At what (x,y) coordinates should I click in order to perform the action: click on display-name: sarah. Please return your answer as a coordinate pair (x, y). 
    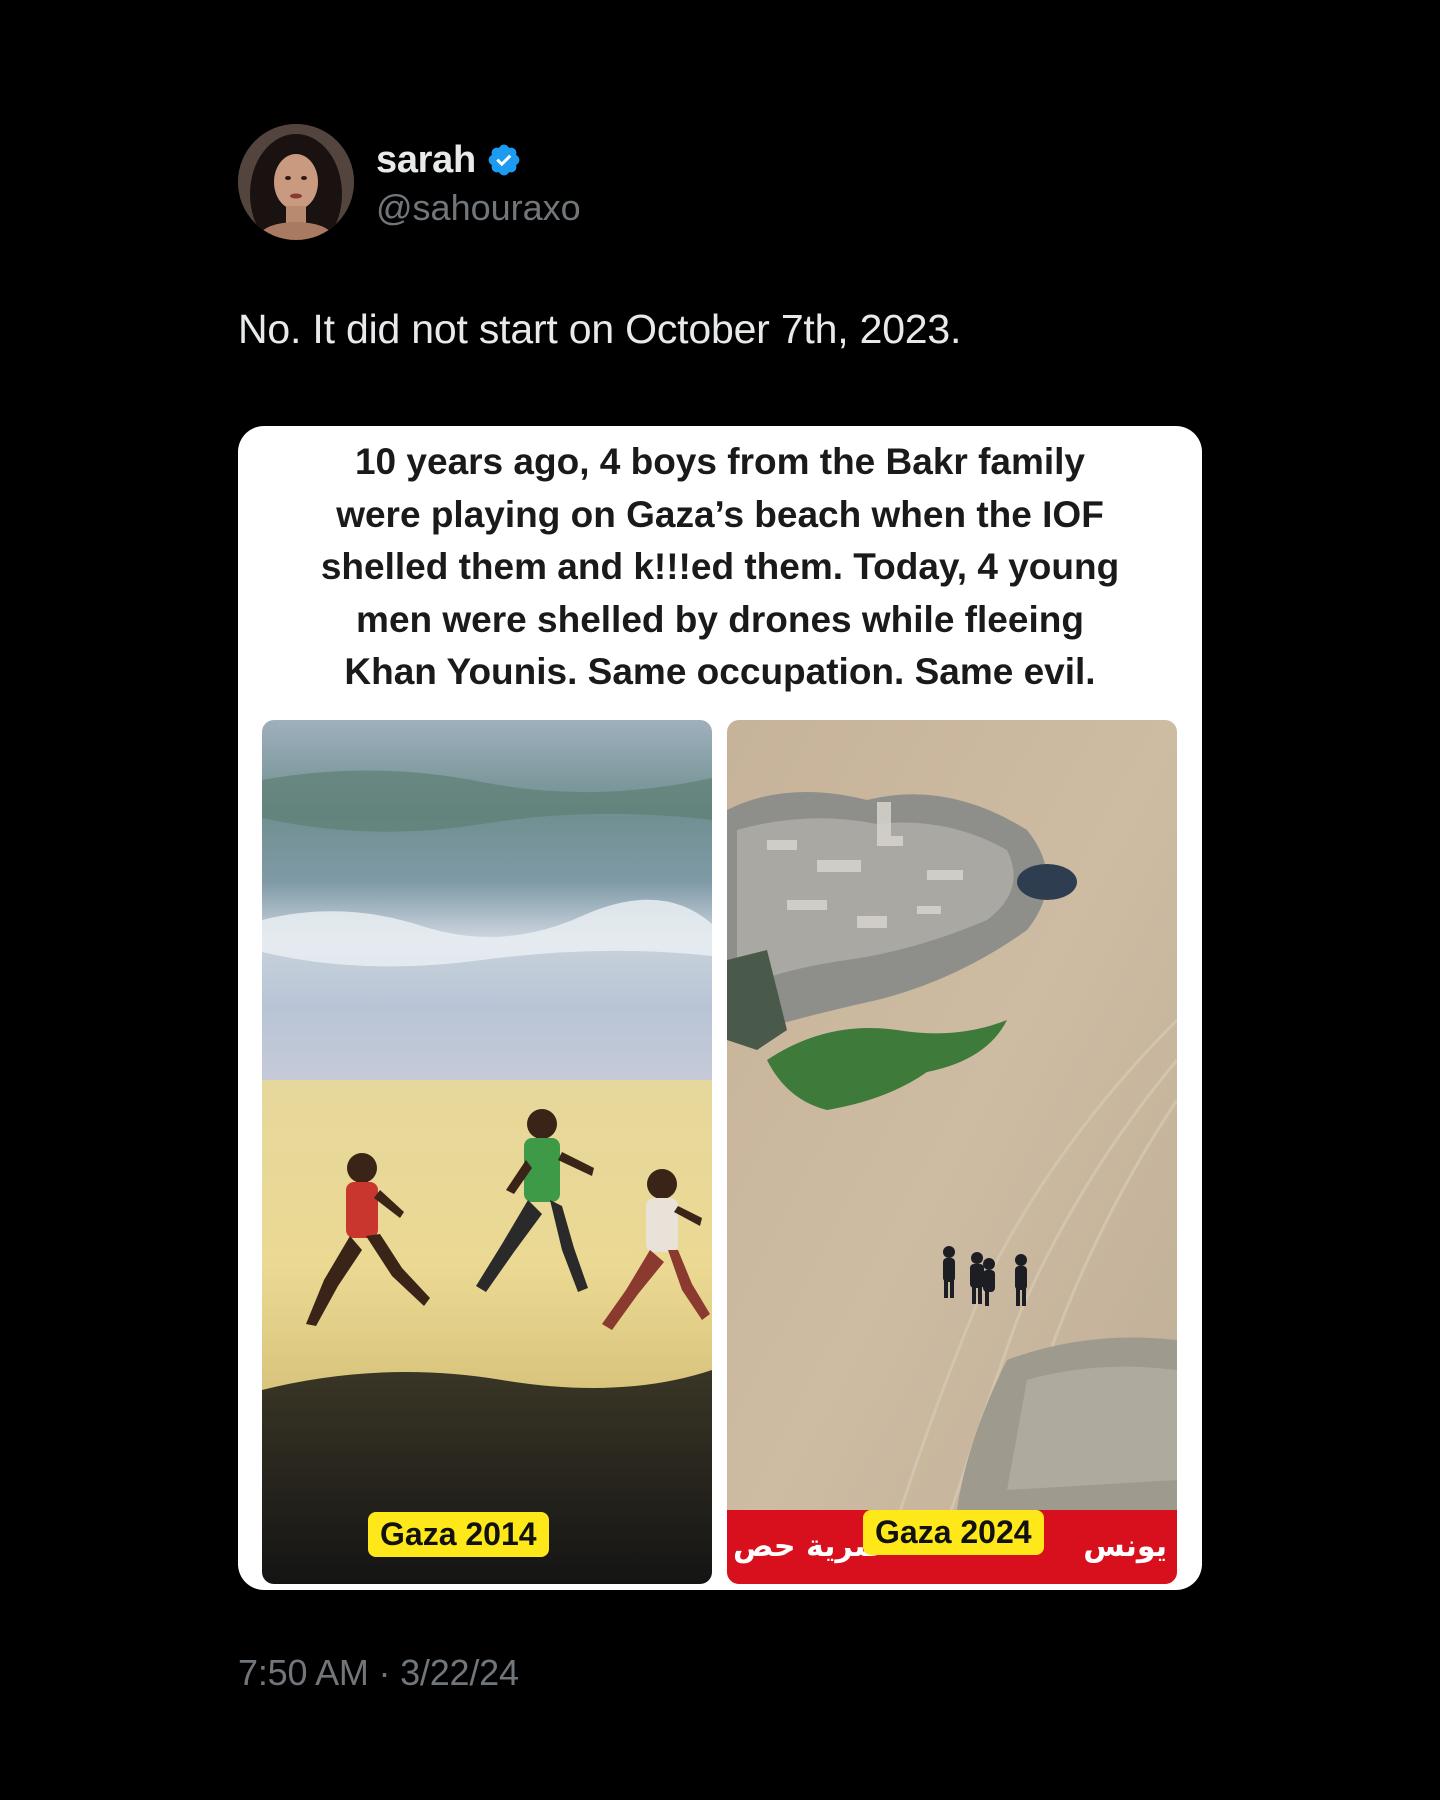
    Looking at the image, I should click on (426, 160).